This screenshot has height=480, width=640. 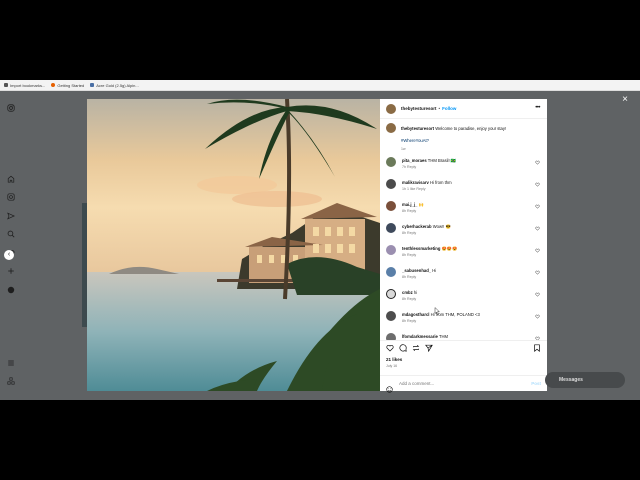 What do you see at coordinates (421, 204) in the screenshot?
I see `comment-body: 🙌` at bounding box center [421, 204].